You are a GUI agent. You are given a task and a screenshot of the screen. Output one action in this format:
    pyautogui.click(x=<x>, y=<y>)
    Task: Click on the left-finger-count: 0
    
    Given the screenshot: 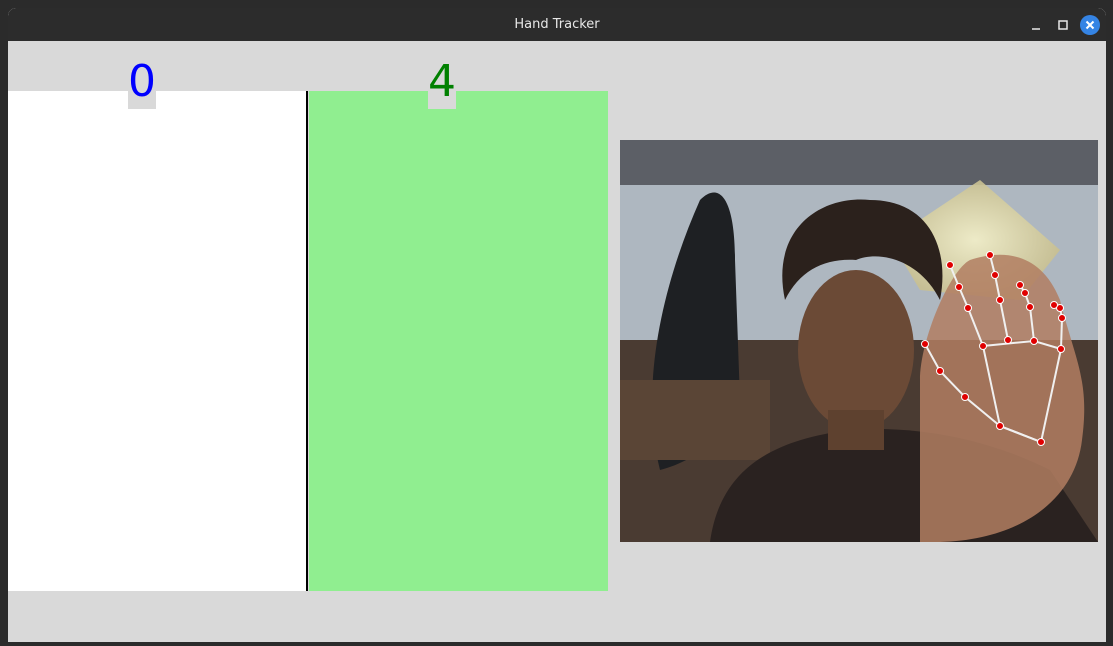 What is the action you would take?
    pyautogui.click(x=142, y=82)
    